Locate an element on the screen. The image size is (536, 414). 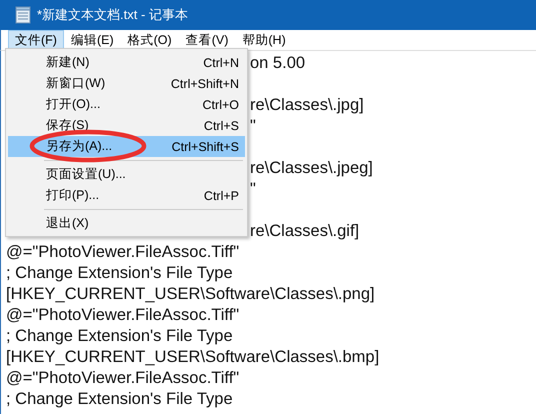
menu-entry: 另存为(A)... Ctrl+Shift+S is located at coordinates (126, 146).